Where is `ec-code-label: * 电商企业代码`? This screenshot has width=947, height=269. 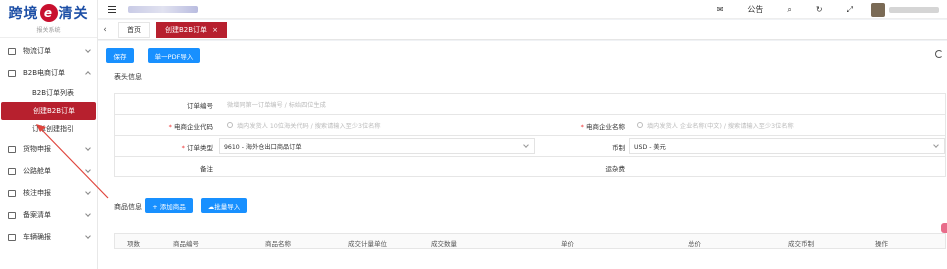 ec-code-label: * 电商企业代码 is located at coordinates (190, 127).